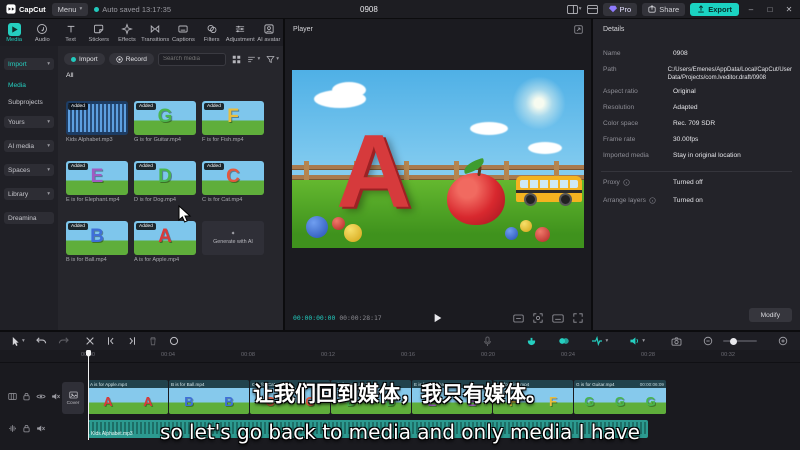 This screenshot has width=800, height=450. I want to click on ruler-label: 00:24, so click(568, 355).